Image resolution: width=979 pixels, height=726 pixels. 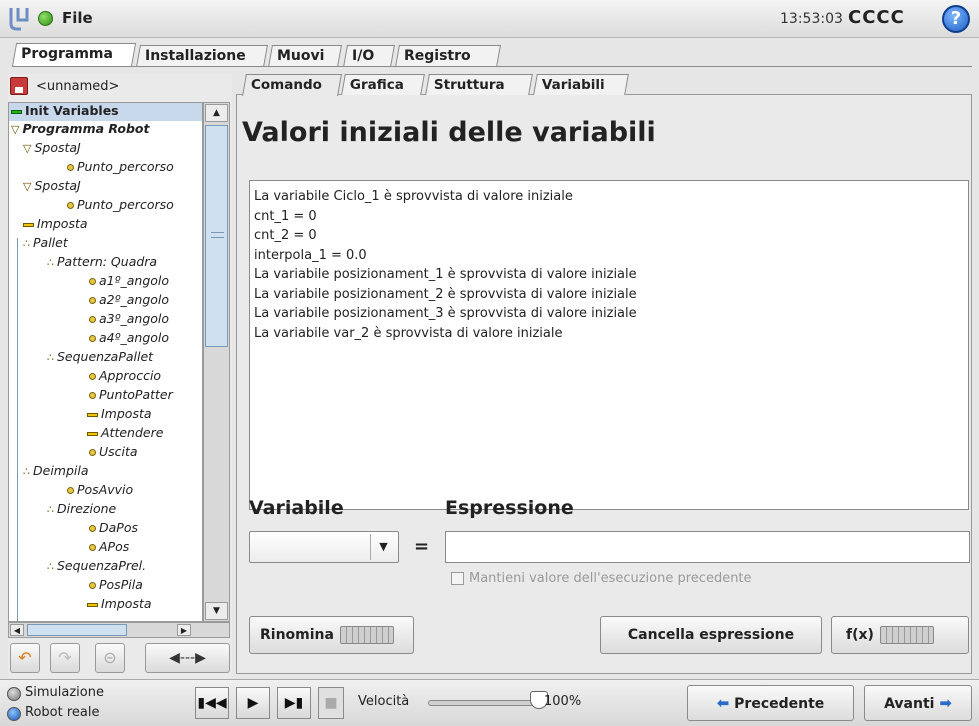 What do you see at coordinates (87, 508) in the screenshot?
I see `tree-item-label: Direzione` at bounding box center [87, 508].